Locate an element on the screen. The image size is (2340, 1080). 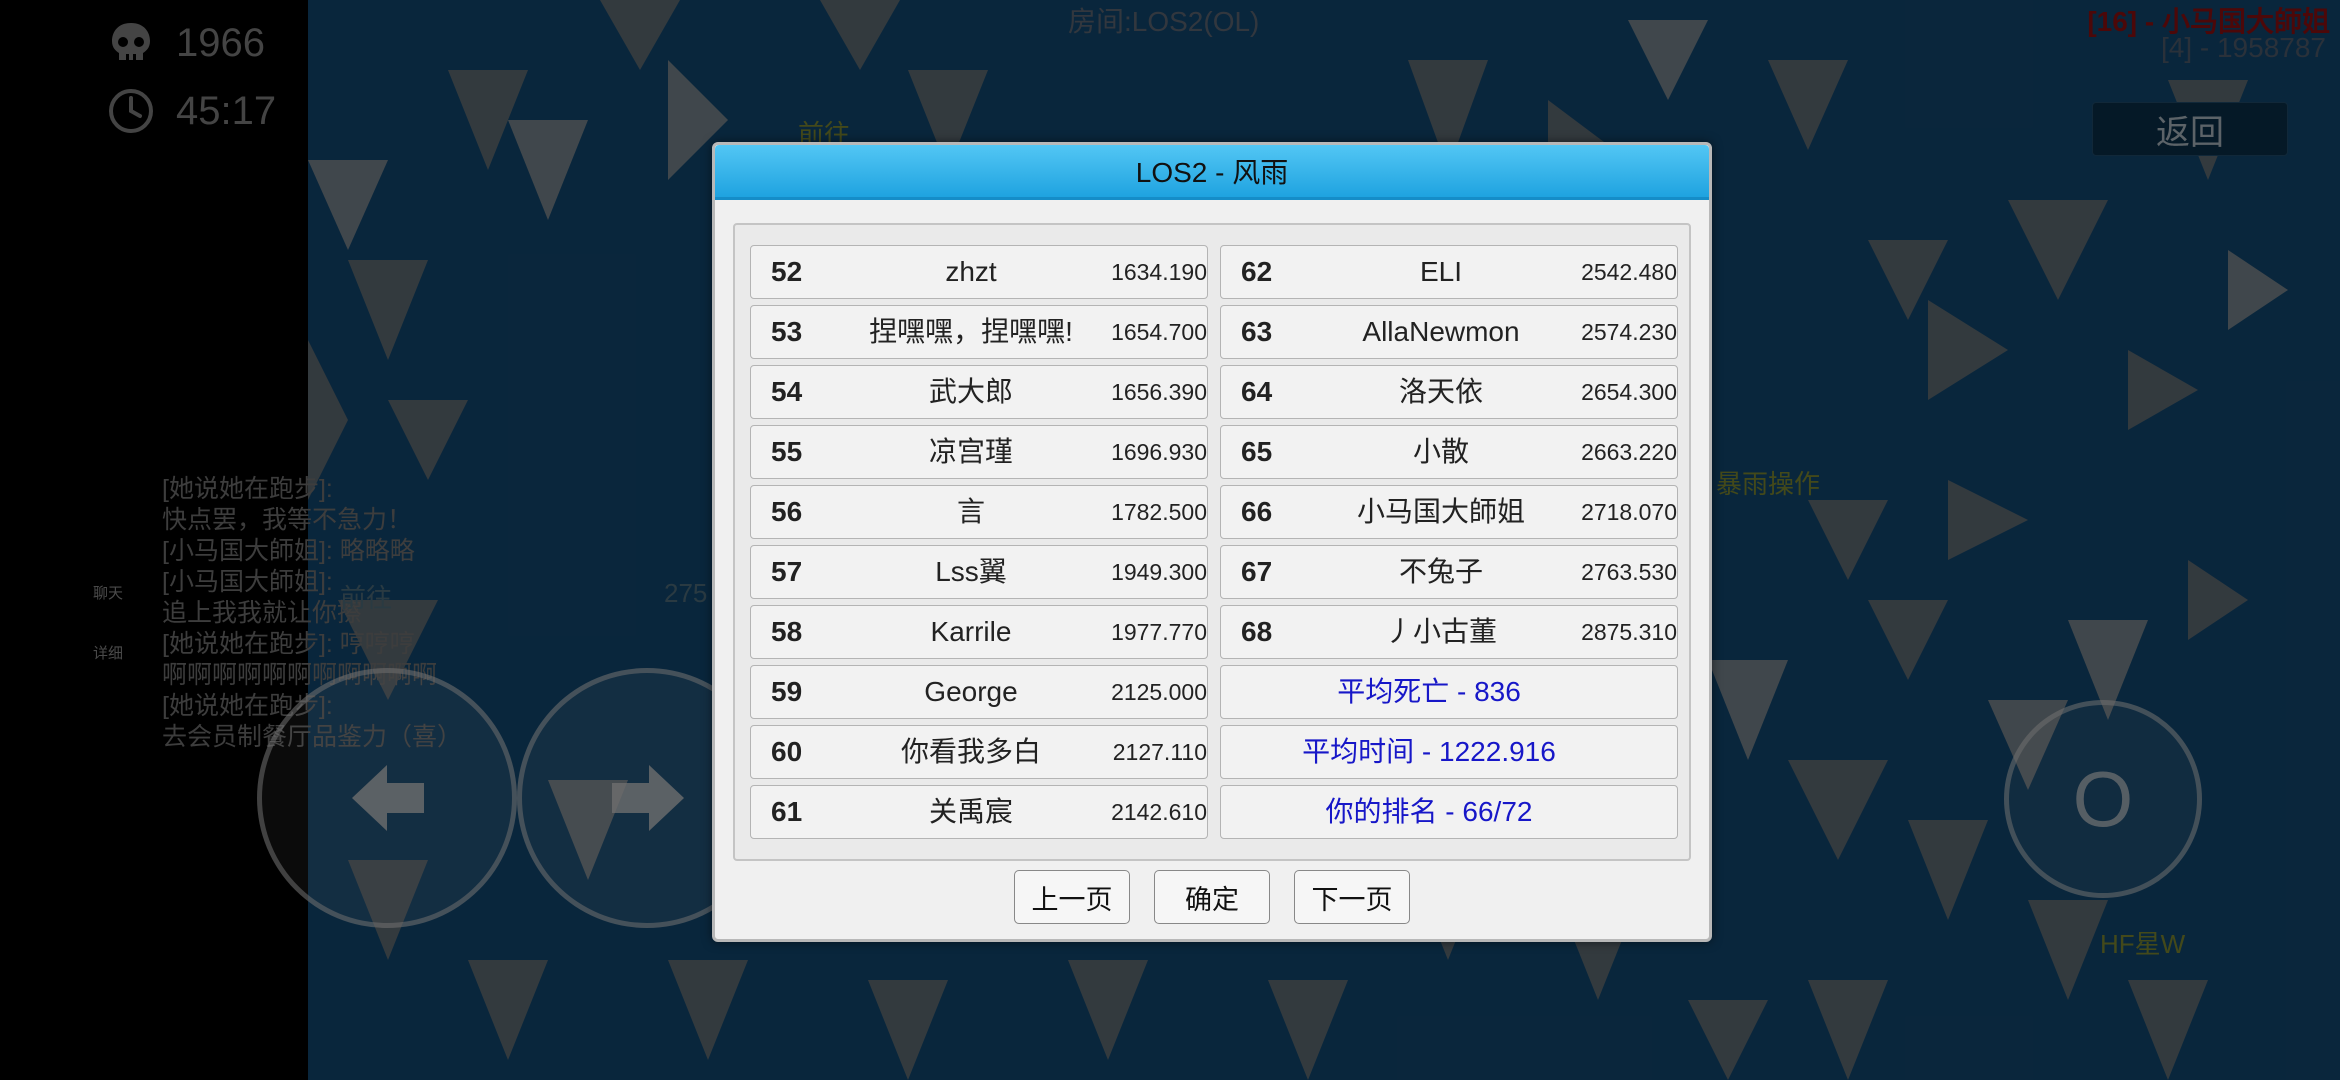
rank-number: 64 is located at coordinates (1257, 391).